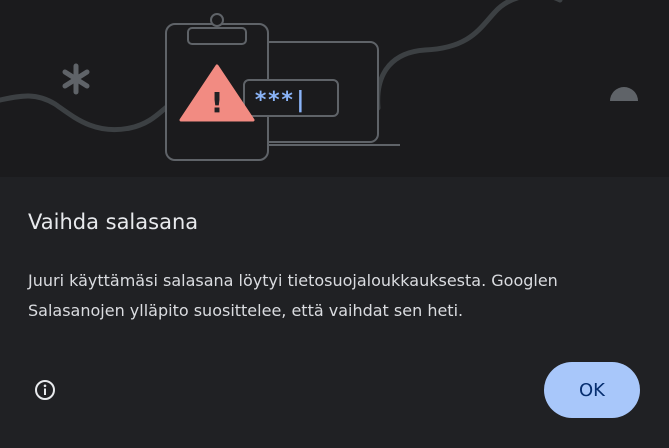  I want to click on password-mask-text: ***|, so click(280, 100).